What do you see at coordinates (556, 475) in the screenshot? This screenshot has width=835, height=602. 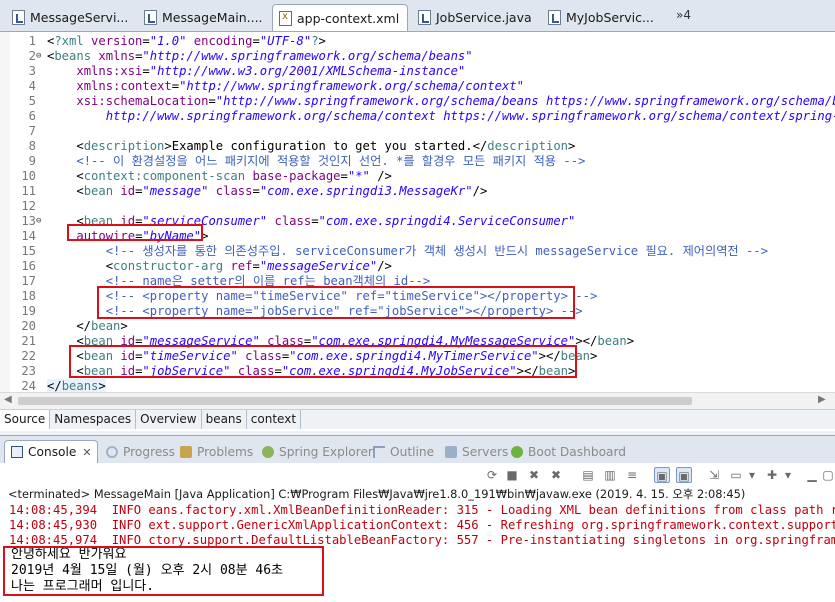 I see `remove-all-icon: ✖` at bounding box center [556, 475].